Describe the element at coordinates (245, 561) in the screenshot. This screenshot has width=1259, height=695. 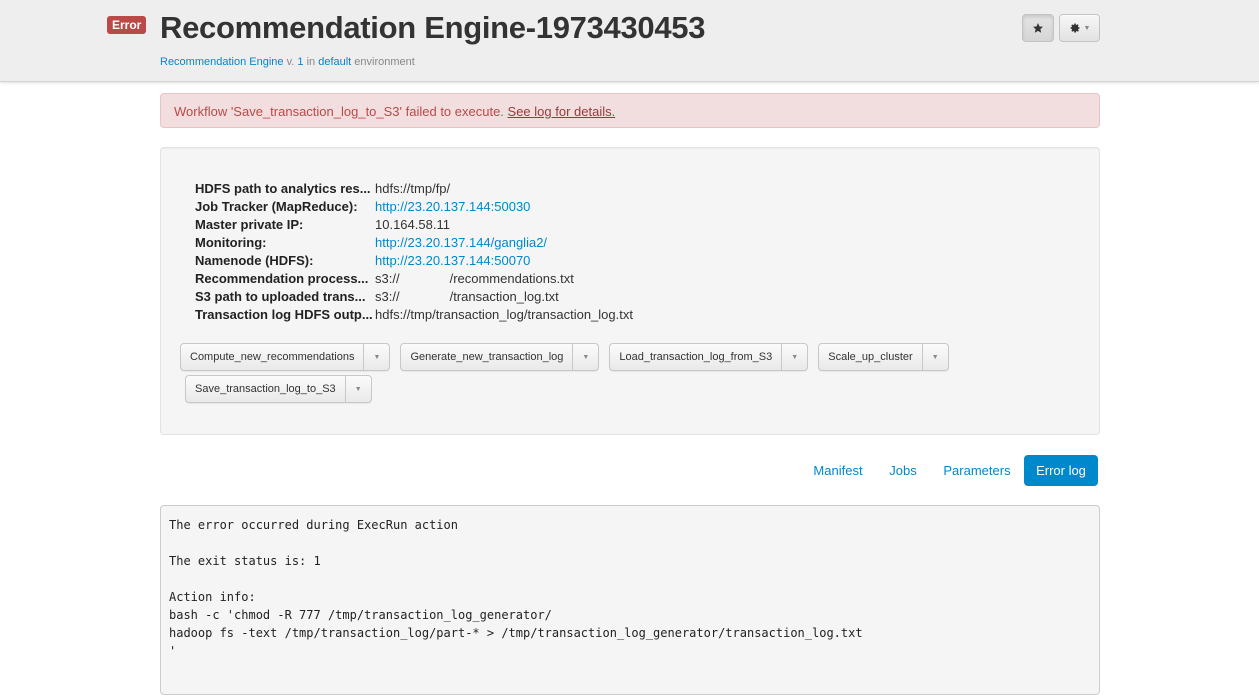
I see `log-line: The exit status is: 1` at that location.